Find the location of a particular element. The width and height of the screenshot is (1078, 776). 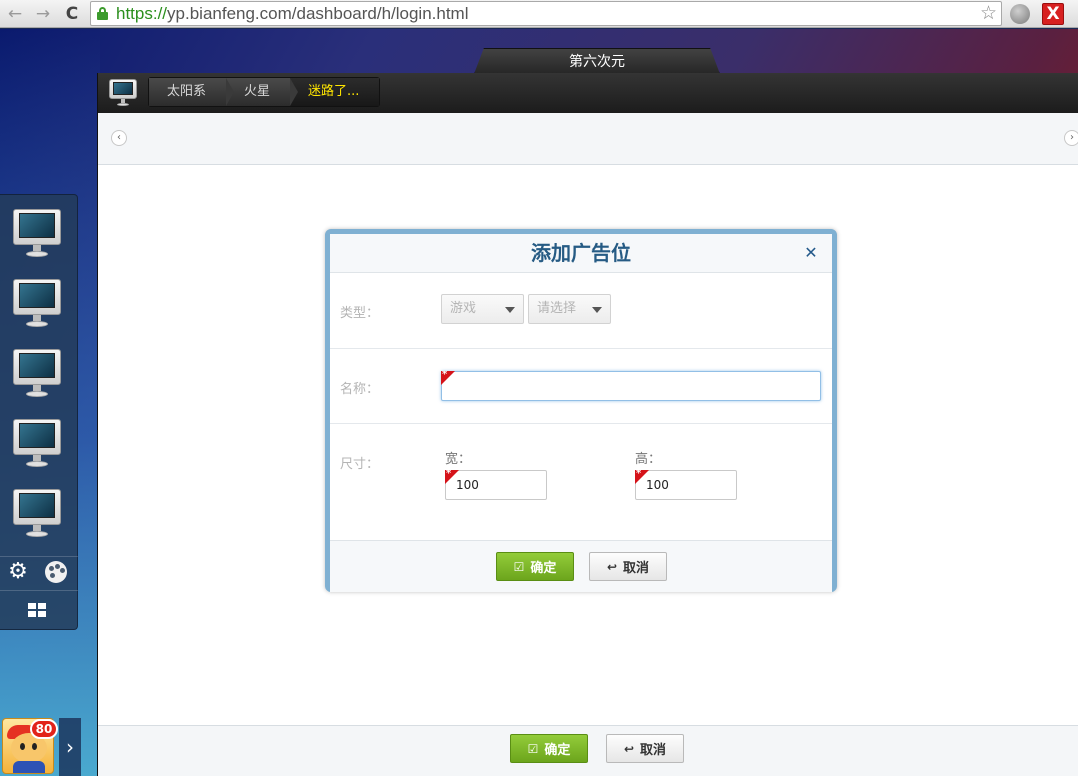

height-label: 高： is located at coordinates (648, 459).